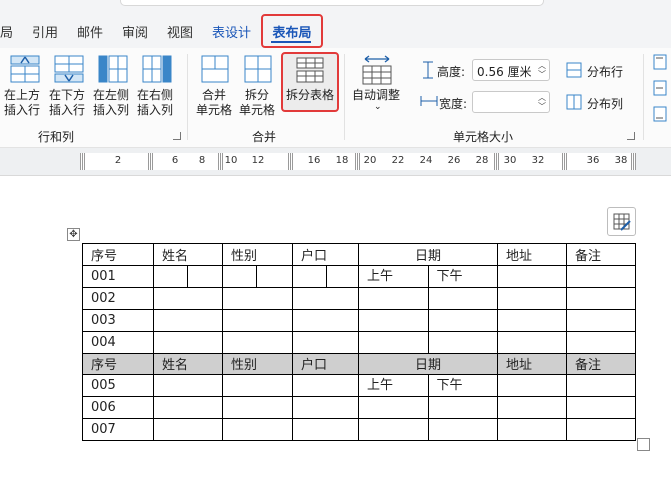 The height and width of the screenshot is (481, 671). What do you see at coordinates (542, 70) in the screenshot?
I see `height-spin-arrows-icon: ︿ ﹀` at bounding box center [542, 70].